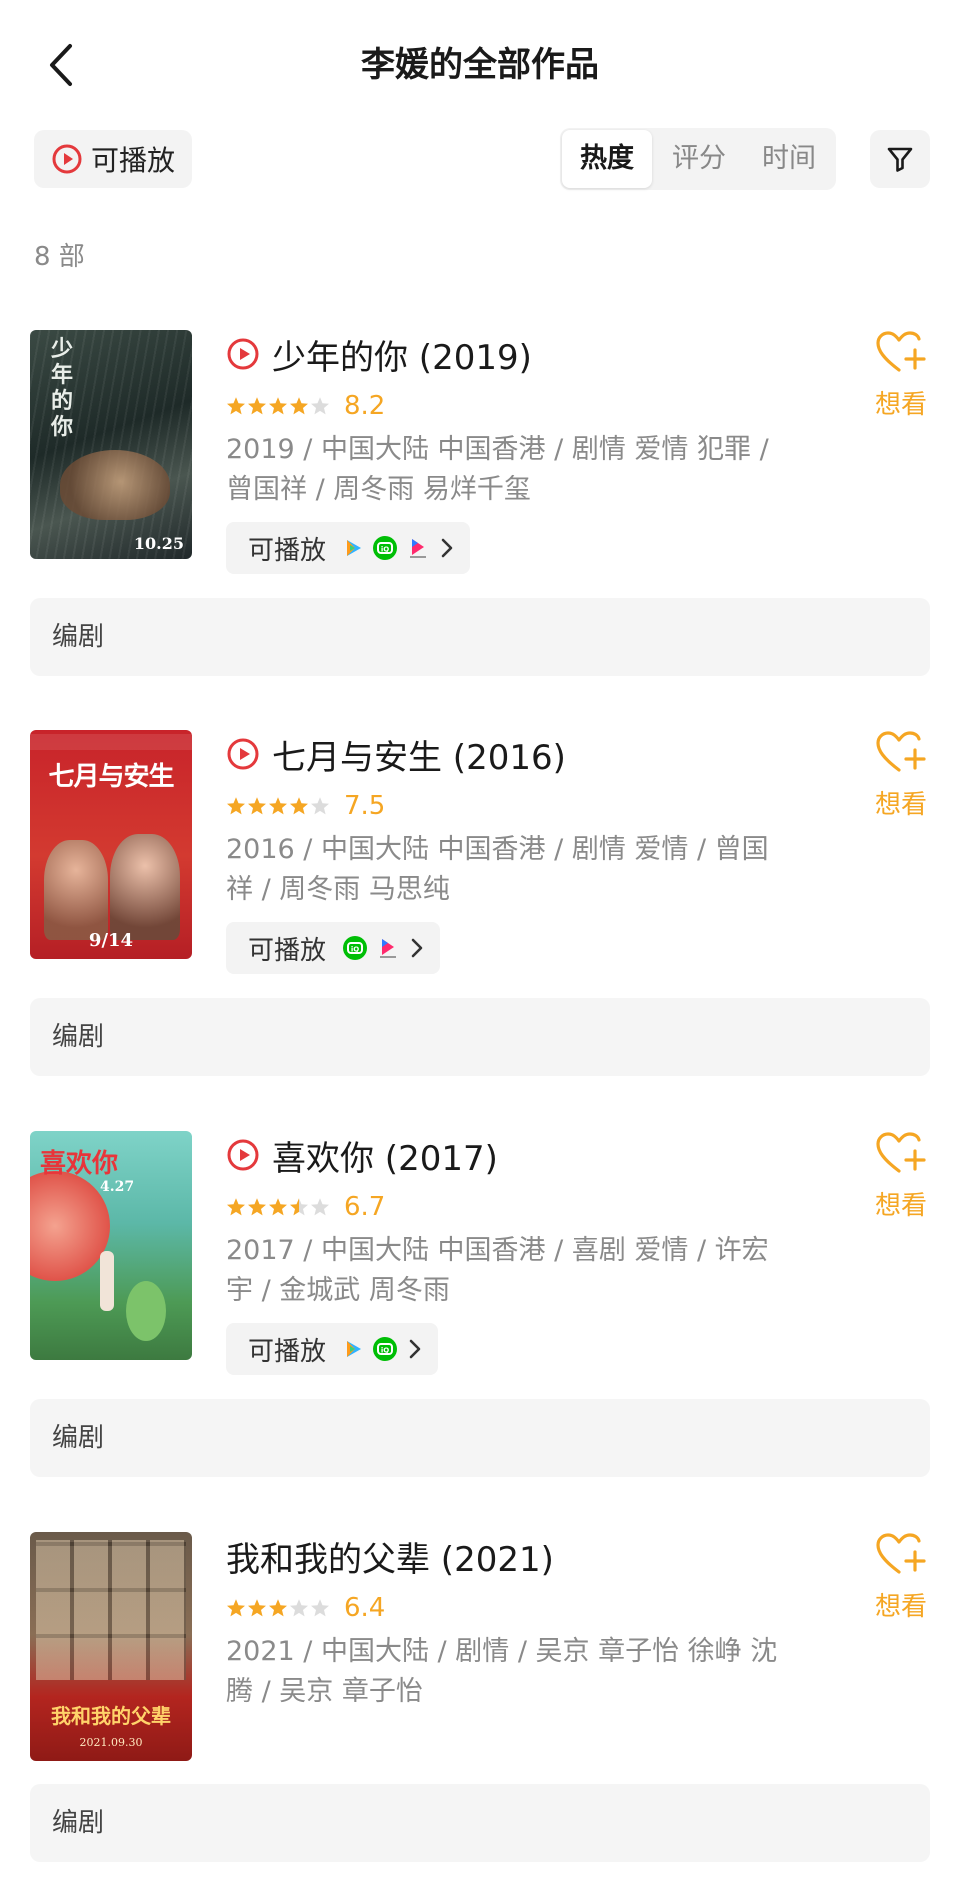 This screenshot has height=1902, width=960. I want to click on rating-row: 6.4, so click(305, 1608).